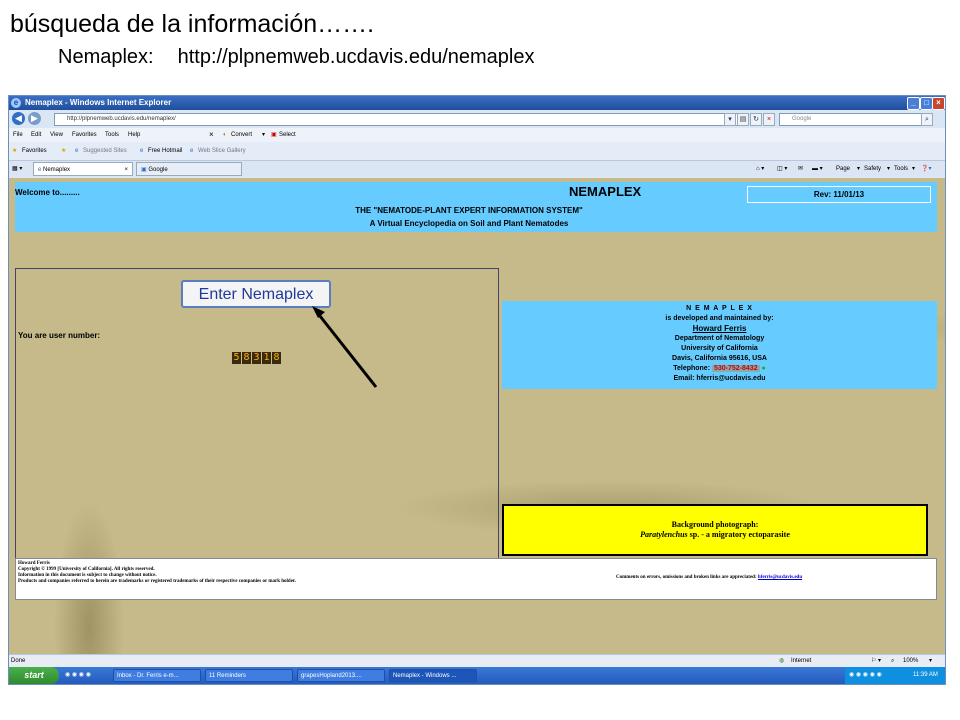  I want to click on slide-title: búsqueda de la información……., so click(192, 24).